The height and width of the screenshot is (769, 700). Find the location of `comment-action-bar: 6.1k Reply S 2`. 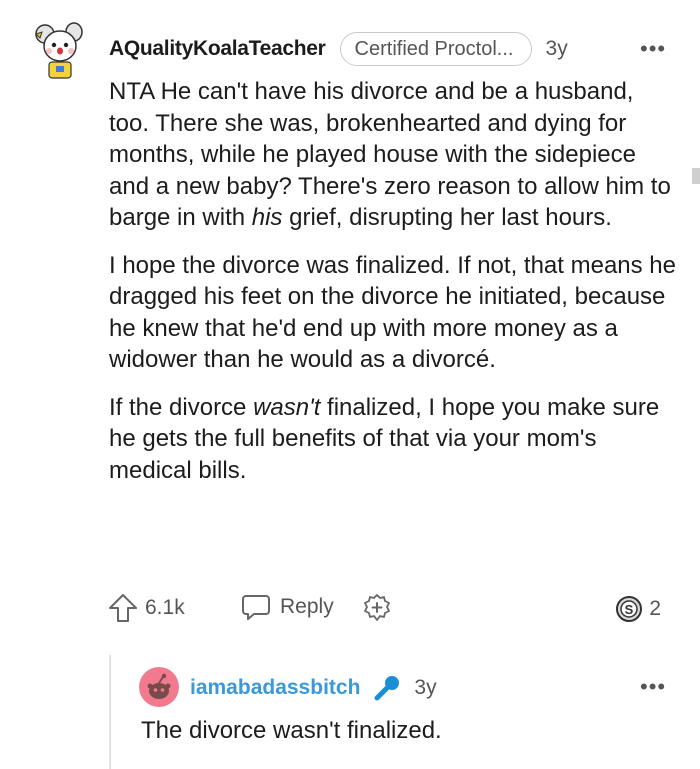

comment-action-bar: 6.1k Reply S 2 is located at coordinates (387, 608).